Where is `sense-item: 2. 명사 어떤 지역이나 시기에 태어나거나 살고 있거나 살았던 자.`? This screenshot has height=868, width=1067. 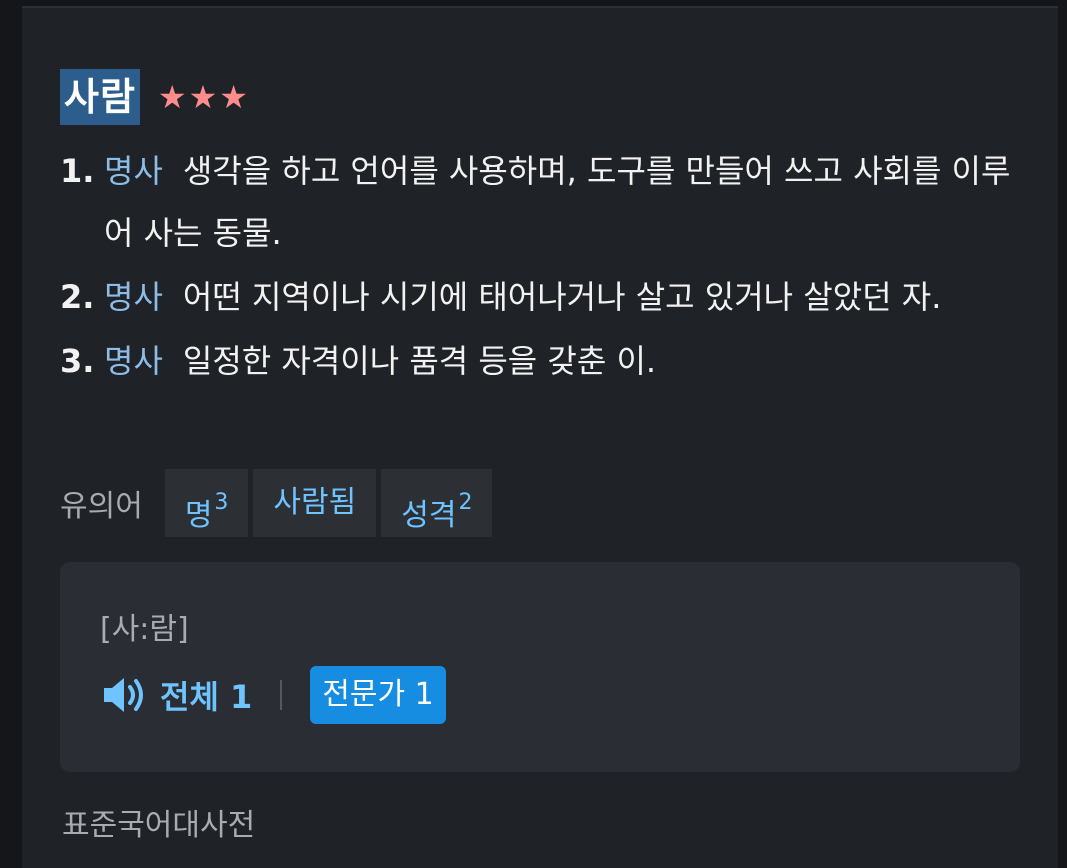
sense-item: 2. 명사 어떤 지역이나 시기에 태어나거나 살고 있거나 살았던 자. is located at coordinates (540, 297).